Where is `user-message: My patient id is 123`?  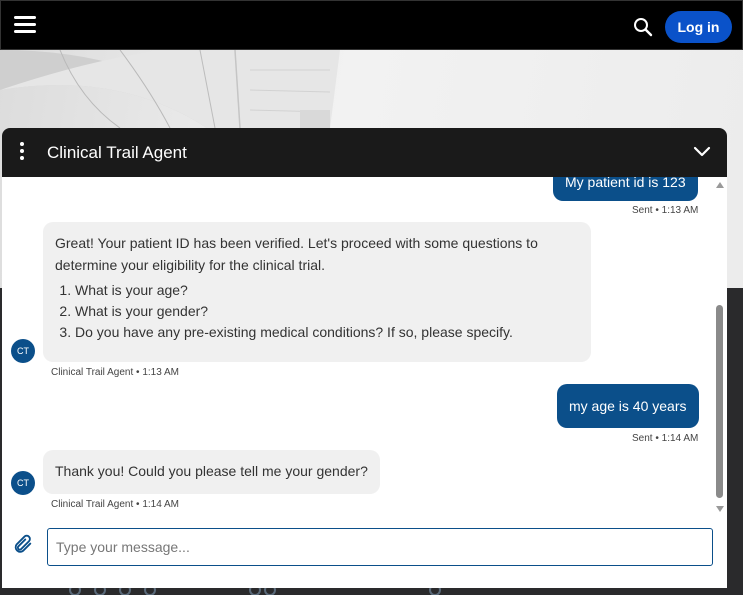
user-message: My patient id is 123 is located at coordinates (625, 189).